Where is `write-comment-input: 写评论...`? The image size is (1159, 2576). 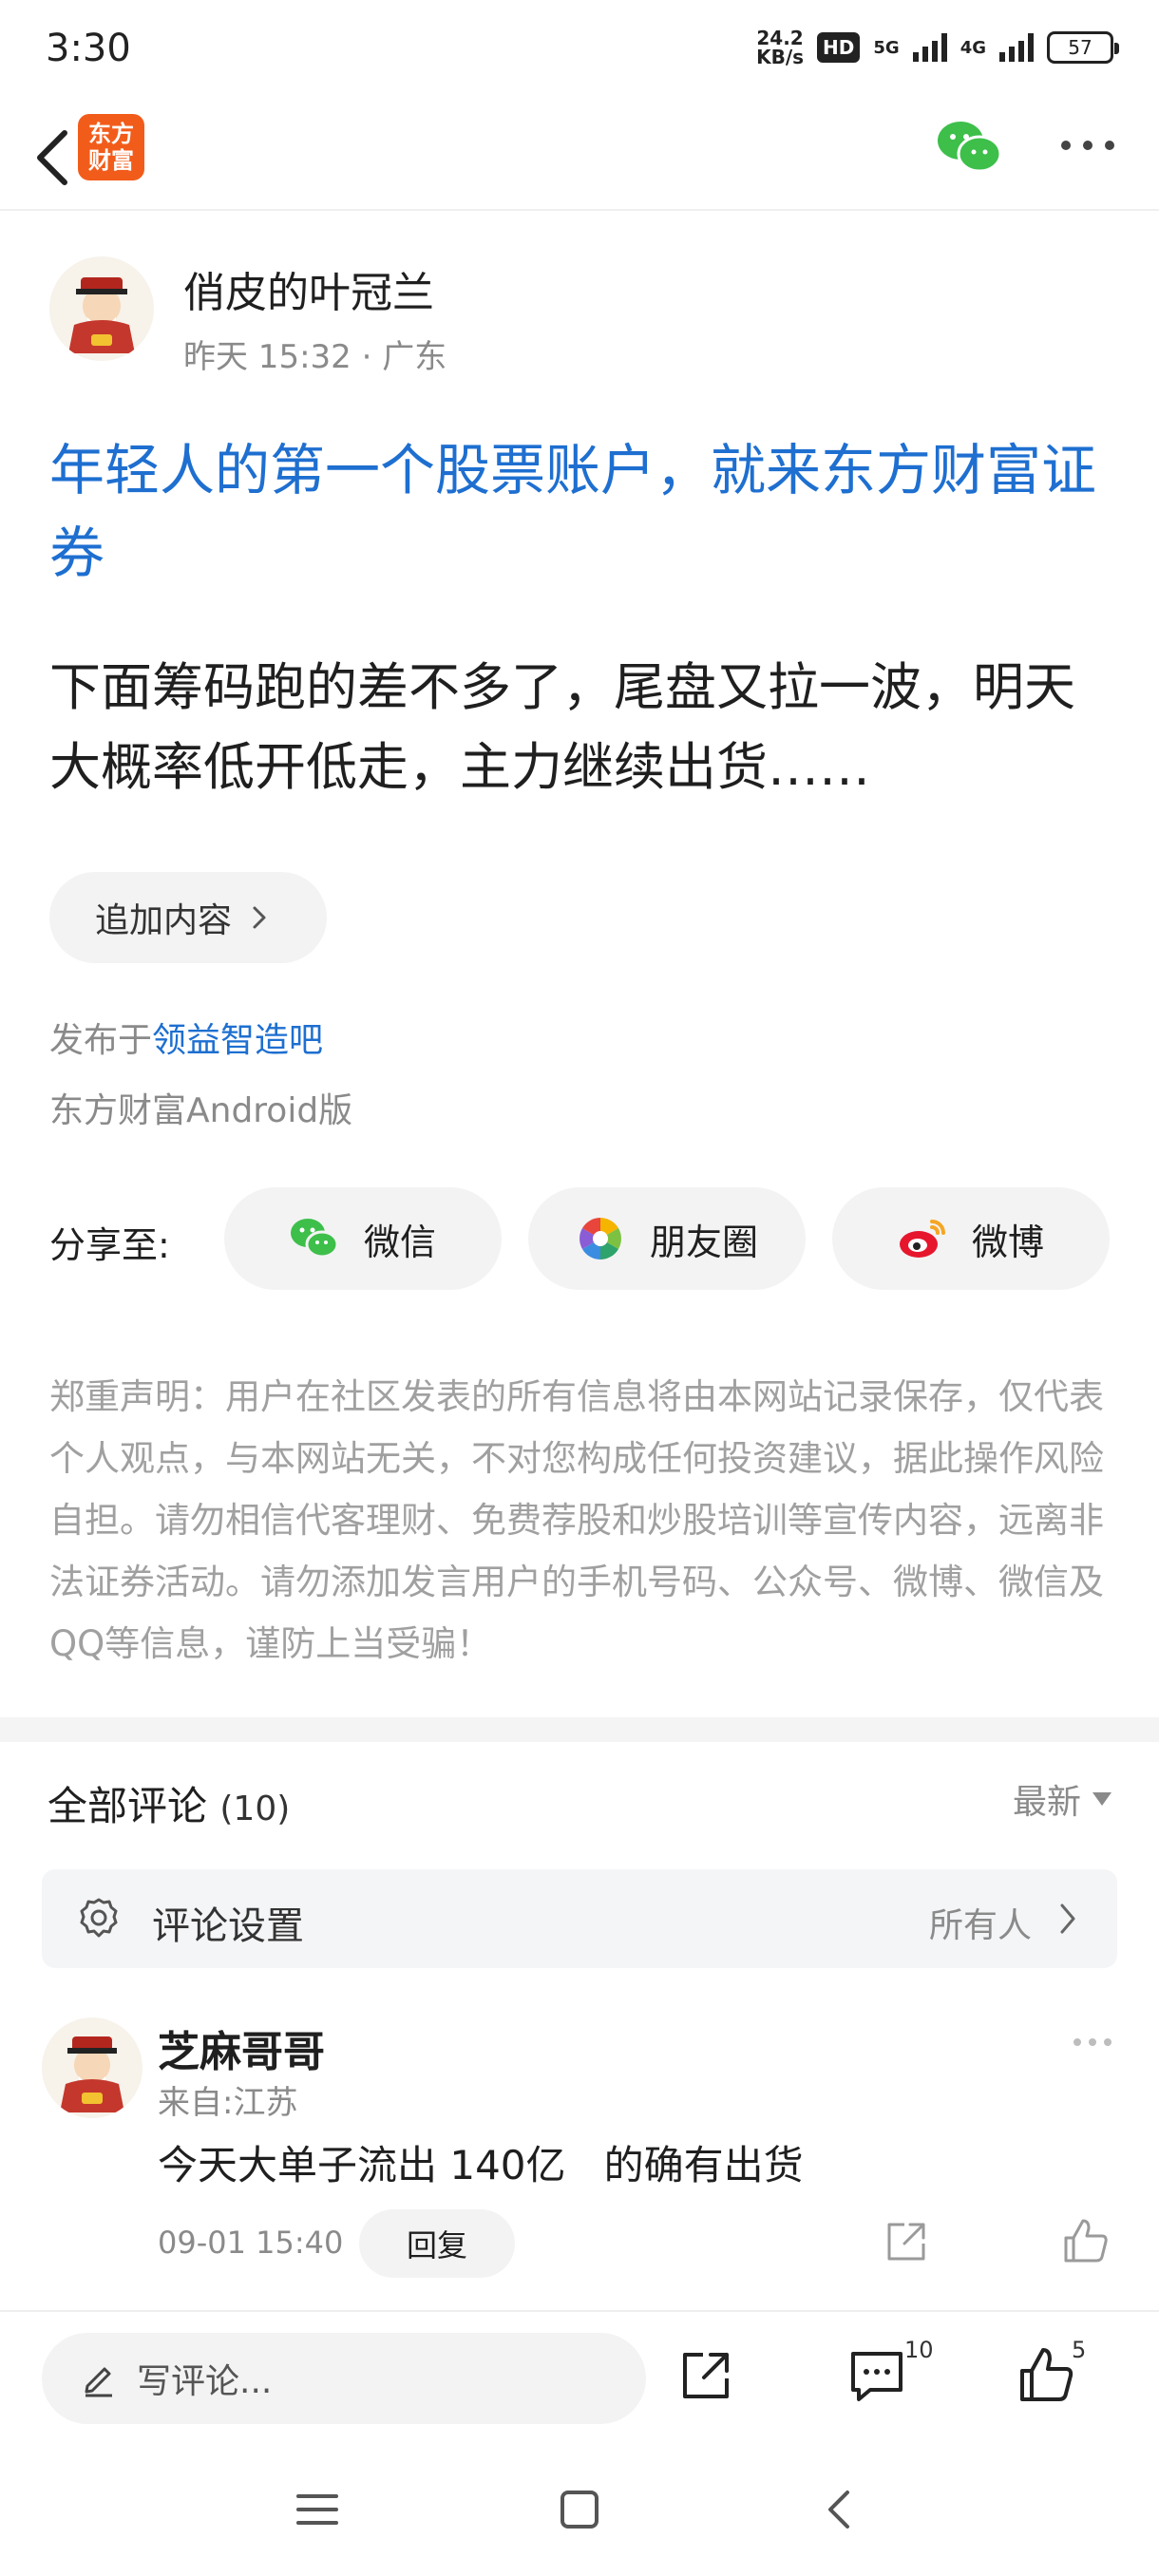
write-comment-input: 写评论... is located at coordinates (344, 2378).